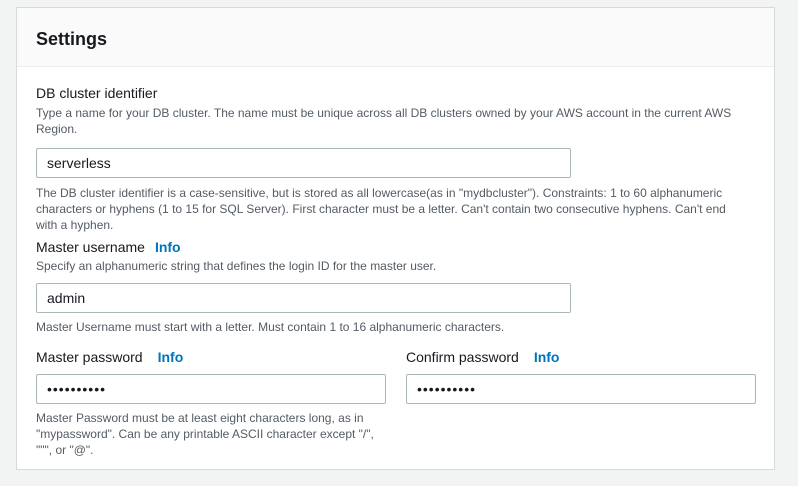 This screenshot has width=798, height=486. What do you see at coordinates (303, 298) in the screenshot?
I see `master-username-input` at bounding box center [303, 298].